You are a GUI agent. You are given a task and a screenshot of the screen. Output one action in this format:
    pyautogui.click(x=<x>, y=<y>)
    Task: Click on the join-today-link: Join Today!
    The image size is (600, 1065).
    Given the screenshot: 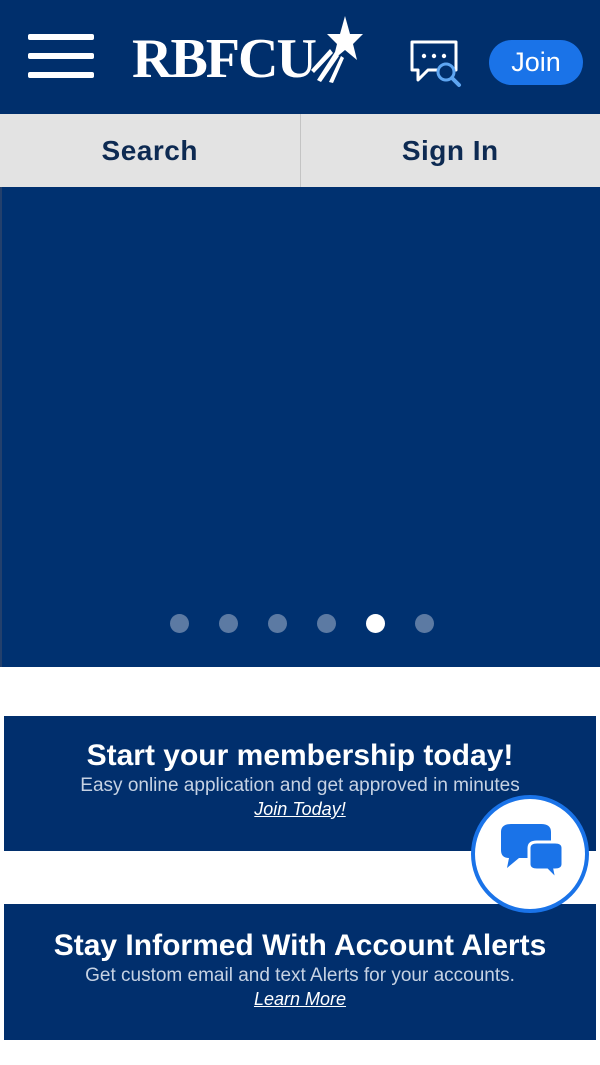 What is the action you would take?
    pyautogui.click(x=299, y=809)
    